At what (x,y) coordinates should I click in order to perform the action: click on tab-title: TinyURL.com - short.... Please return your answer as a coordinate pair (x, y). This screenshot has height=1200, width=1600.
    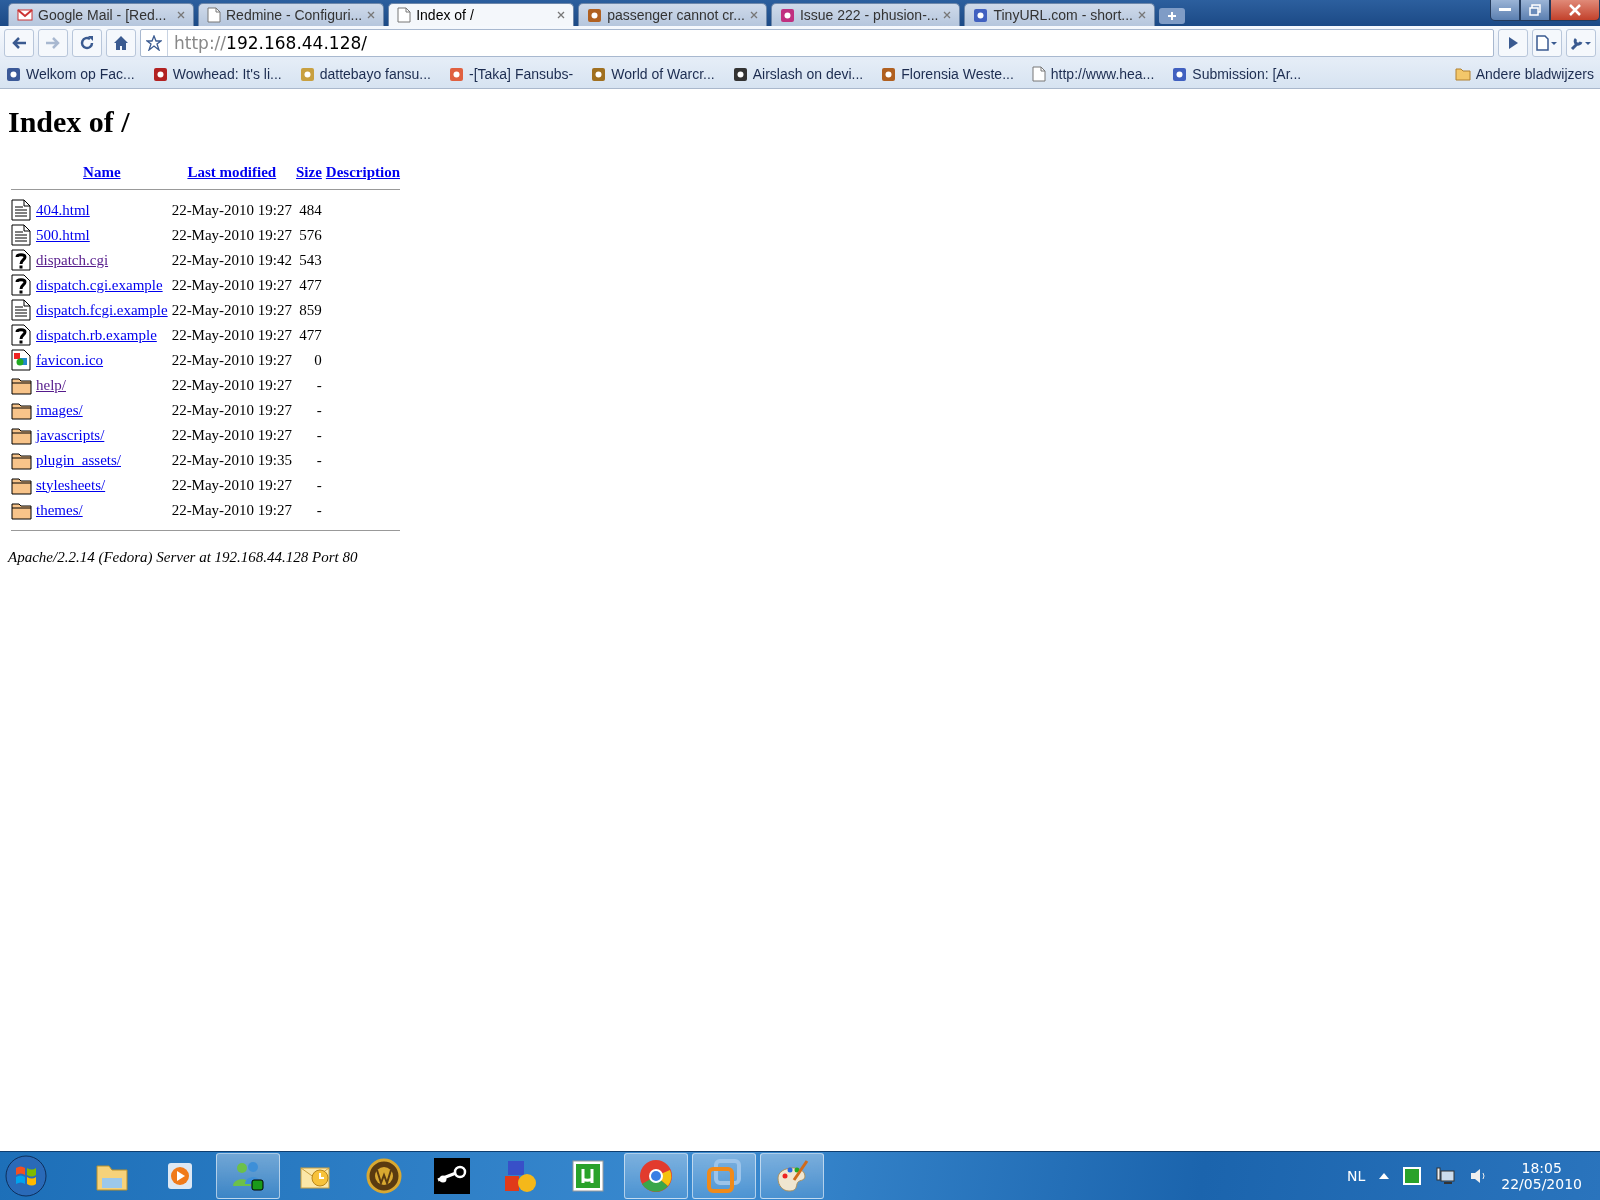
    Looking at the image, I should click on (1063, 15).